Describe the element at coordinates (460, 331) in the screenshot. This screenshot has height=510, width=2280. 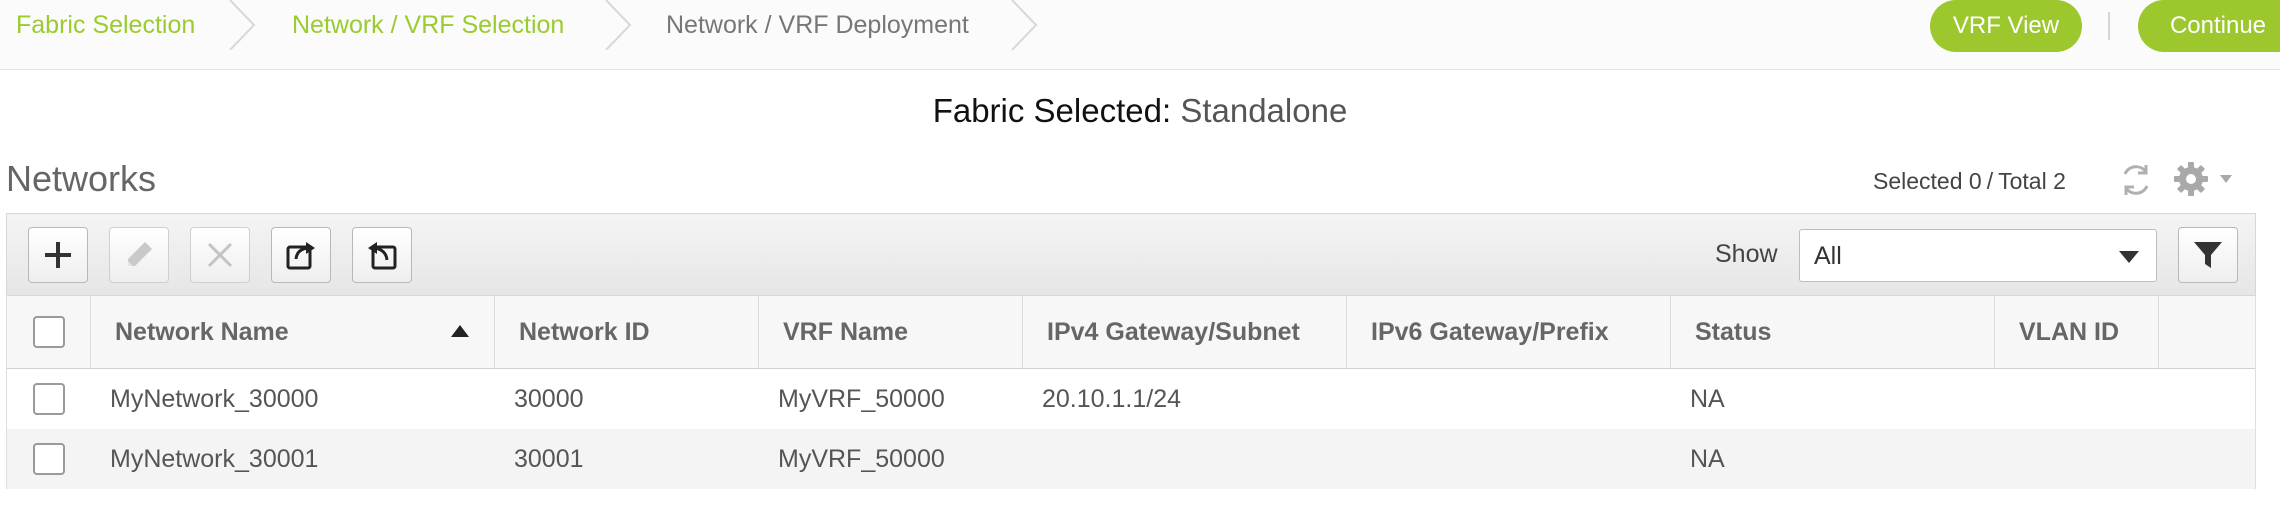
I see `sort-ascending-icon` at that location.